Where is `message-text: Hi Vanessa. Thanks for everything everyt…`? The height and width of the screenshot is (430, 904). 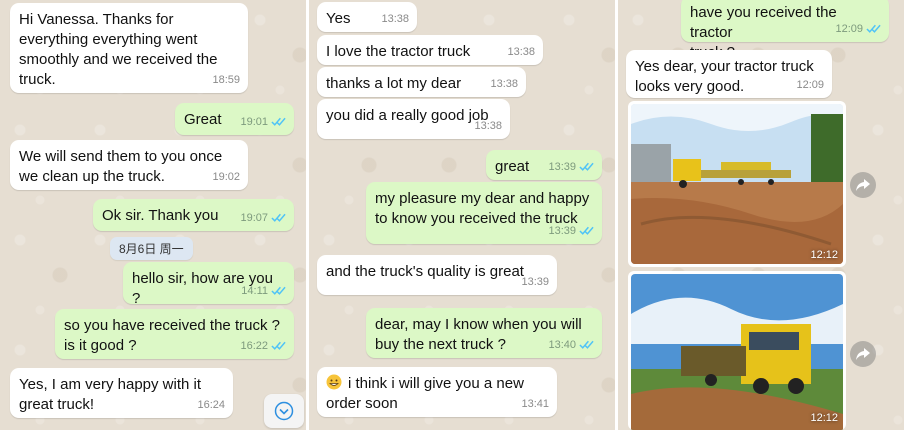
message-text: Hi Vanessa. Thanks for everything everyt… is located at coordinates (118, 49).